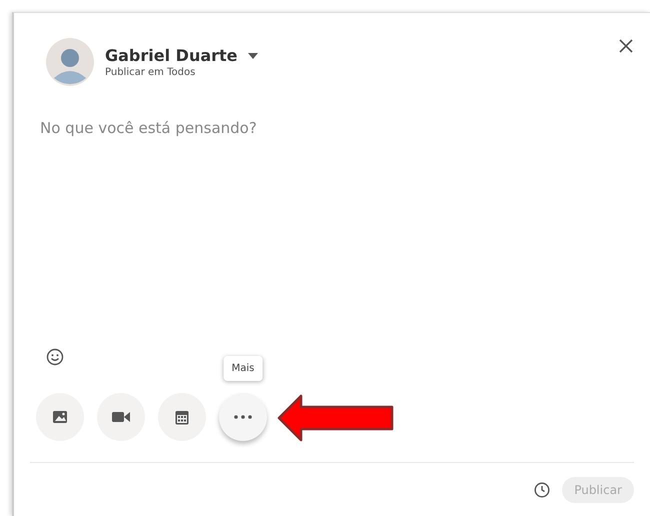 The width and height of the screenshot is (650, 516). I want to click on close-icon, so click(626, 46).